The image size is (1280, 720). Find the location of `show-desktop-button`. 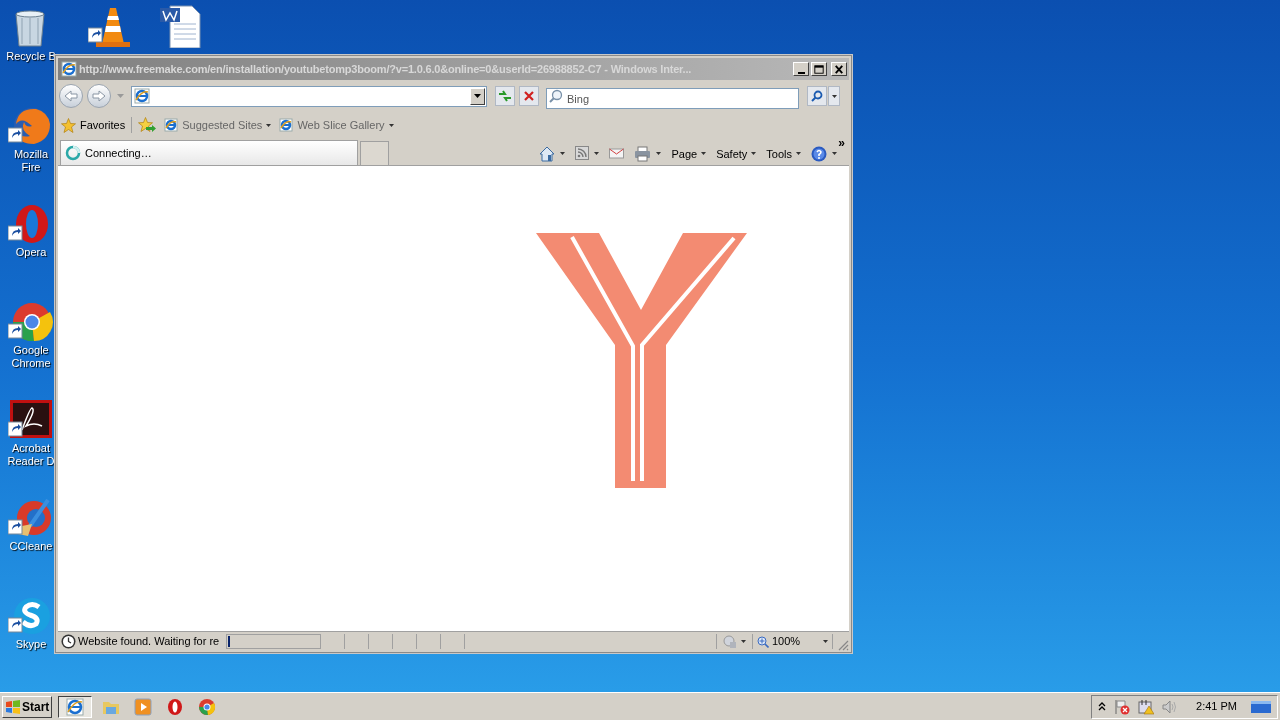

show-desktop-button is located at coordinates (1261, 706).